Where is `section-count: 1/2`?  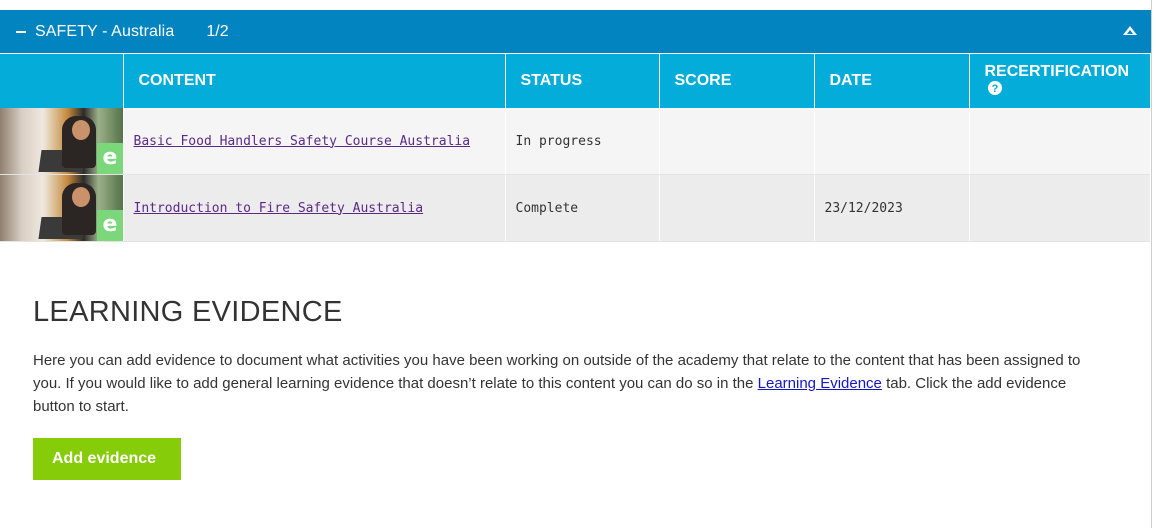 section-count: 1/2 is located at coordinates (217, 31).